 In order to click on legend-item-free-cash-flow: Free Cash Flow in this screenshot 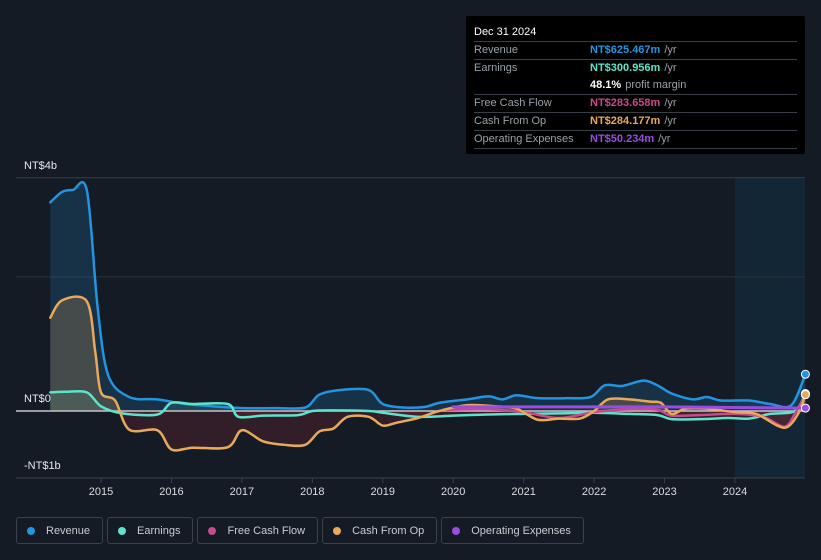, I will do `click(258, 530)`.